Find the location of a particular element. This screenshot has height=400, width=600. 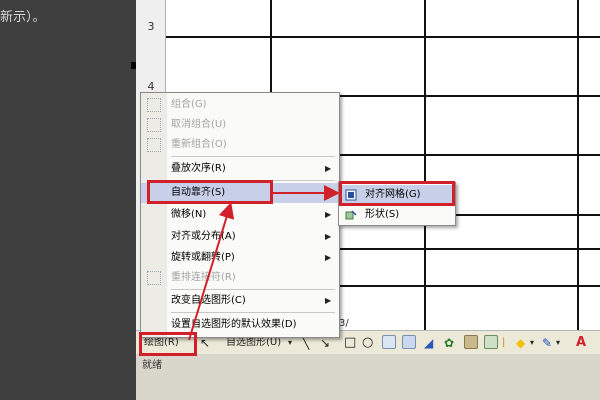

textbox-tool-icon is located at coordinates (389, 342).